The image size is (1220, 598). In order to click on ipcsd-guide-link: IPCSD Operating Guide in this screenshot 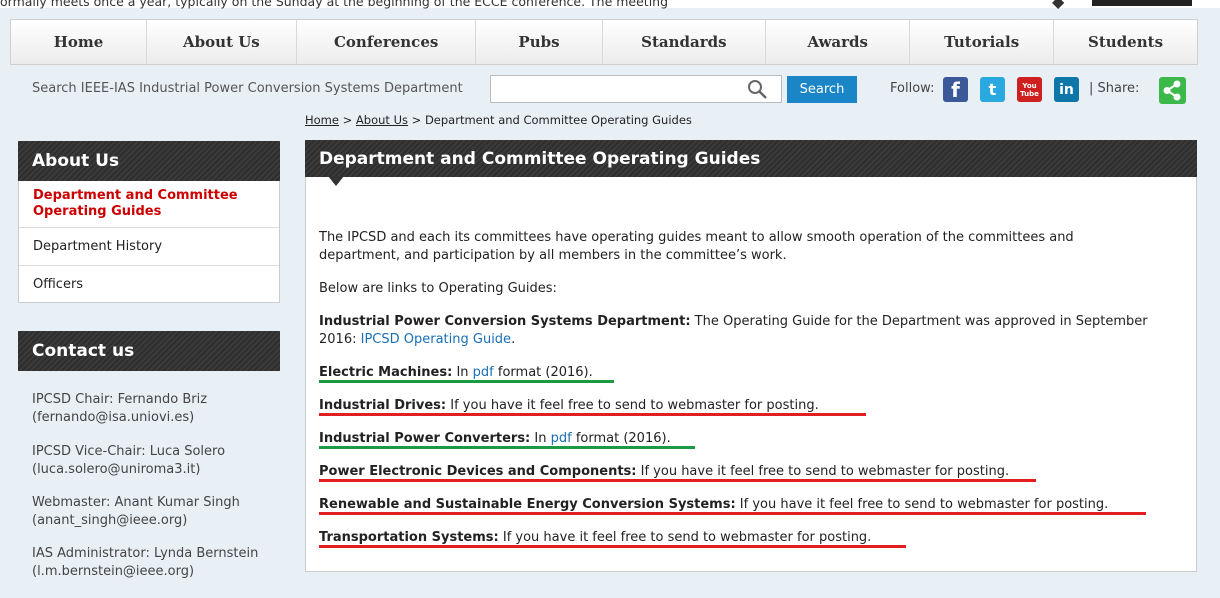, I will do `click(436, 339)`.